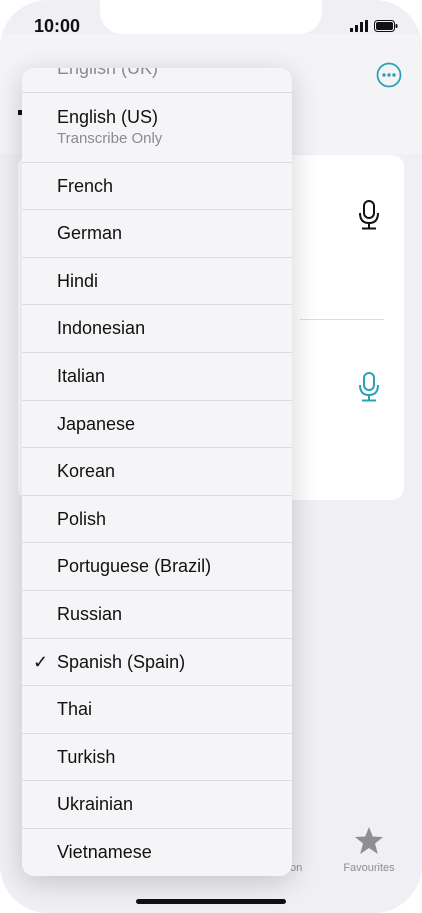 The width and height of the screenshot is (422, 913). Describe the element at coordinates (157, 377) in the screenshot. I see `language-option: Italian` at that location.